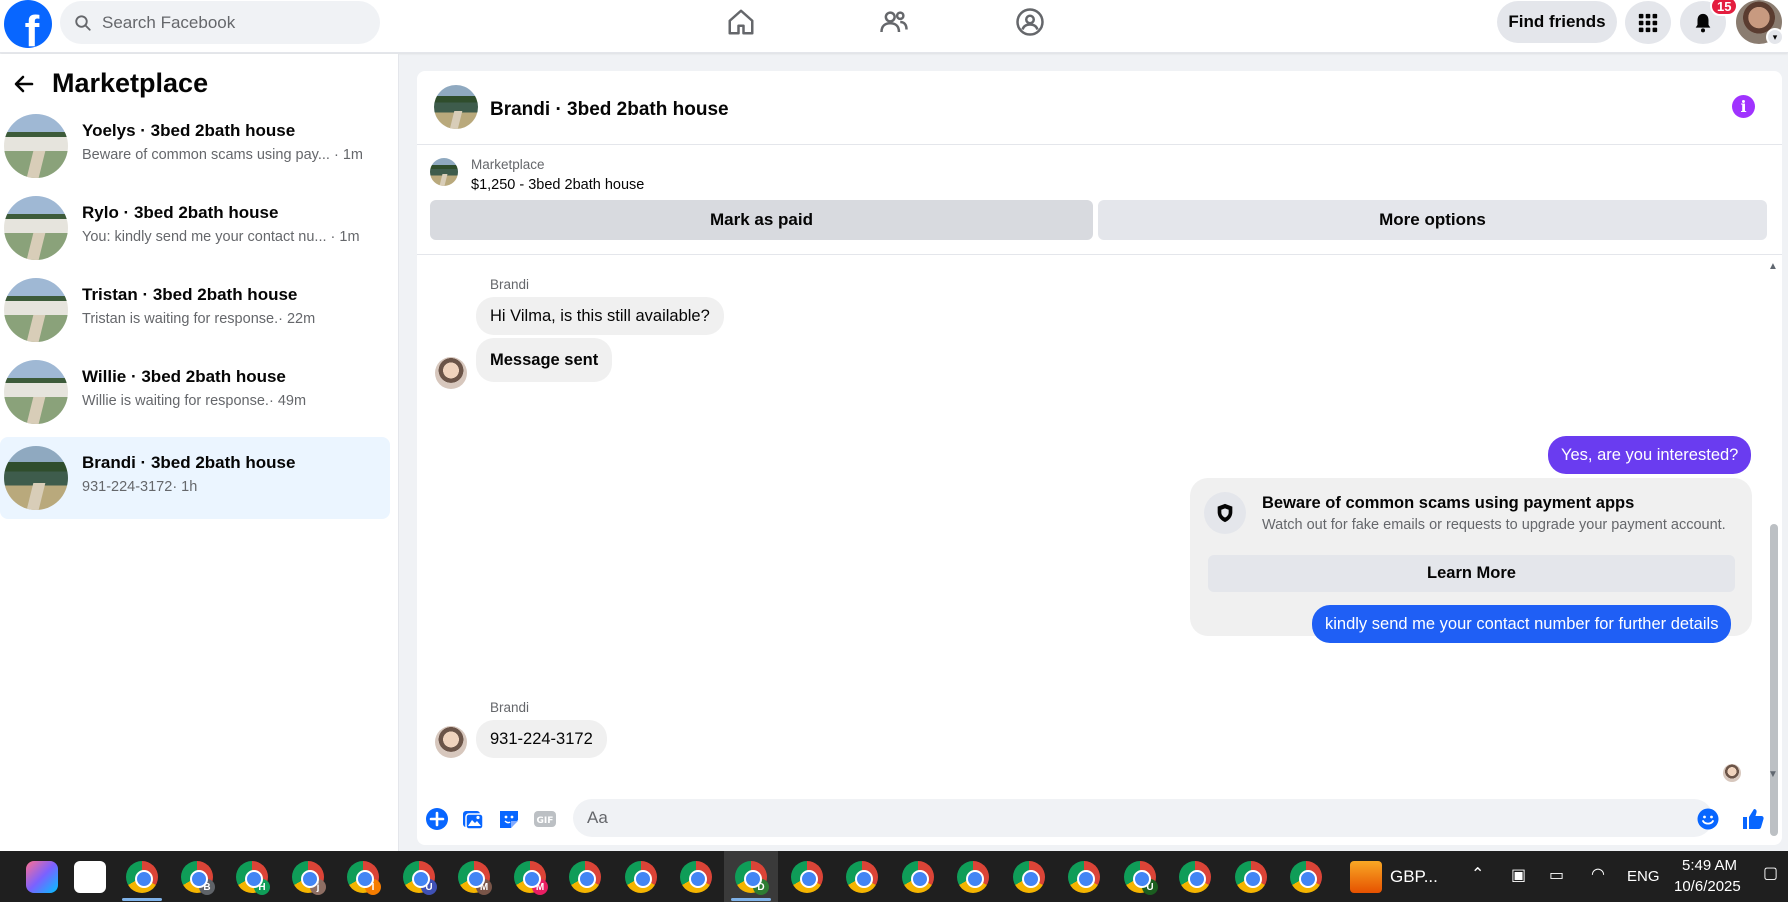 Image resolution: width=1788 pixels, height=902 pixels. Describe the element at coordinates (1556, 875) in the screenshot. I see `battery-icon: ▭` at that location.